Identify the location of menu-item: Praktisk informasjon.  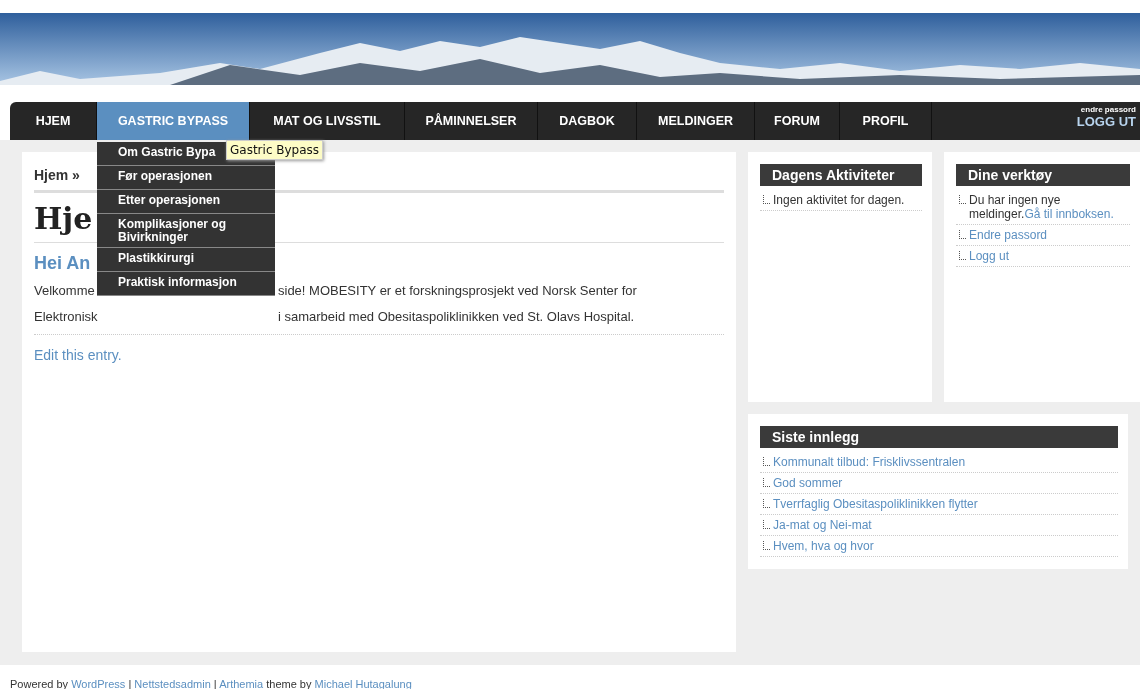
(186, 284).